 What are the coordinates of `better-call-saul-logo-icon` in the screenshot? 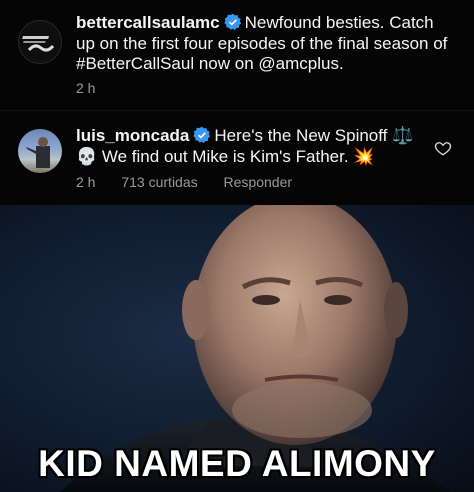 It's located at (38, 44).